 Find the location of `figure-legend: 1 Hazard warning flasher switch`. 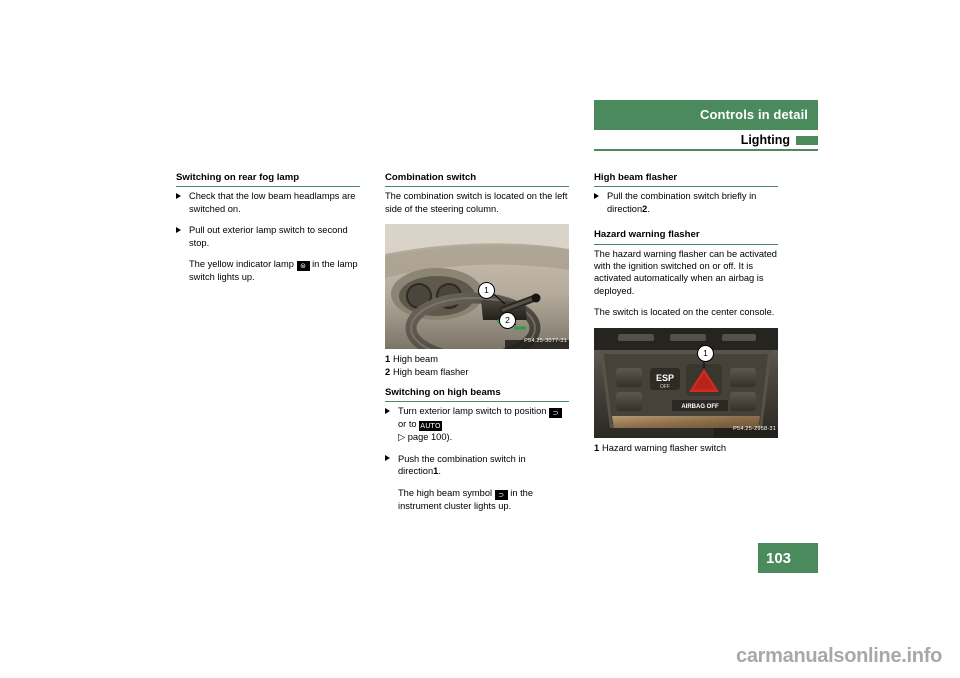

figure-legend: 1 Hazard warning flasher switch is located at coordinates (686, 448).